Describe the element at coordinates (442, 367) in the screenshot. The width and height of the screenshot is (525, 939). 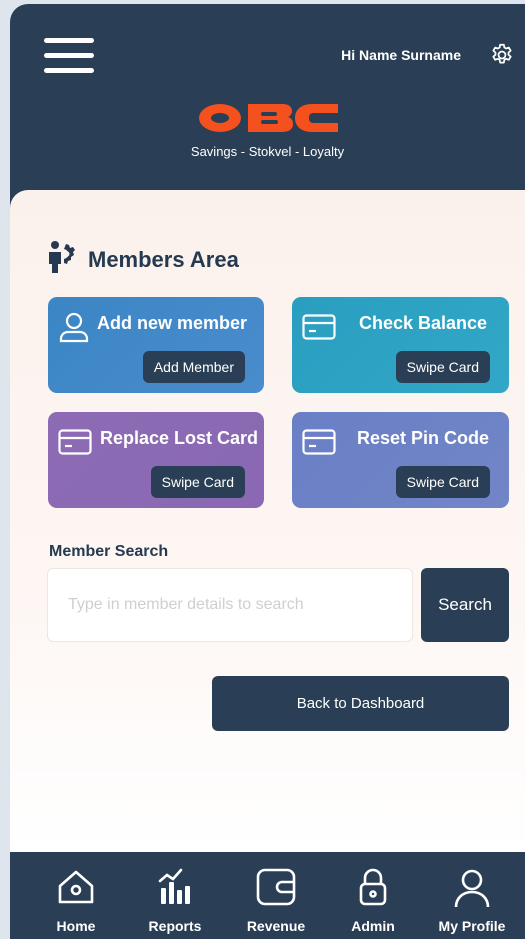
I see `check-balance-swipe-button: Swipe Card` at that location.